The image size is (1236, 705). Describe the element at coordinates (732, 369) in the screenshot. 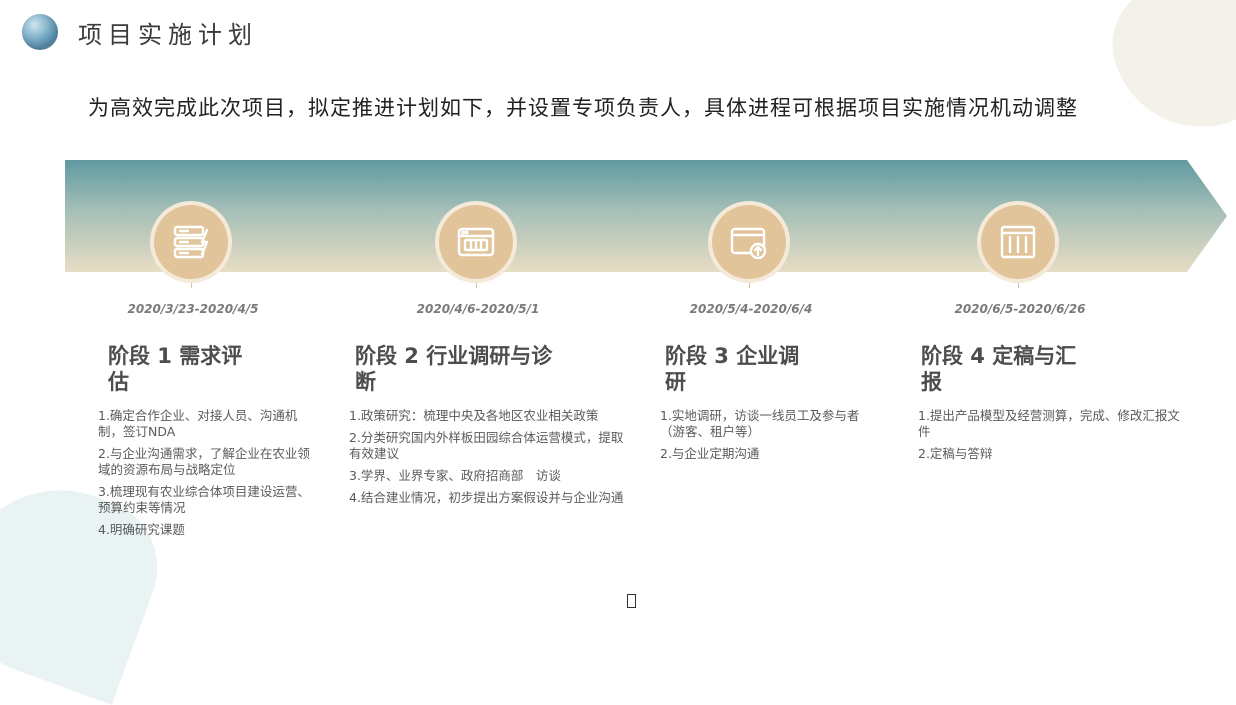

I see `phase-3-title: 阶段 3 企业调 研` at that location.